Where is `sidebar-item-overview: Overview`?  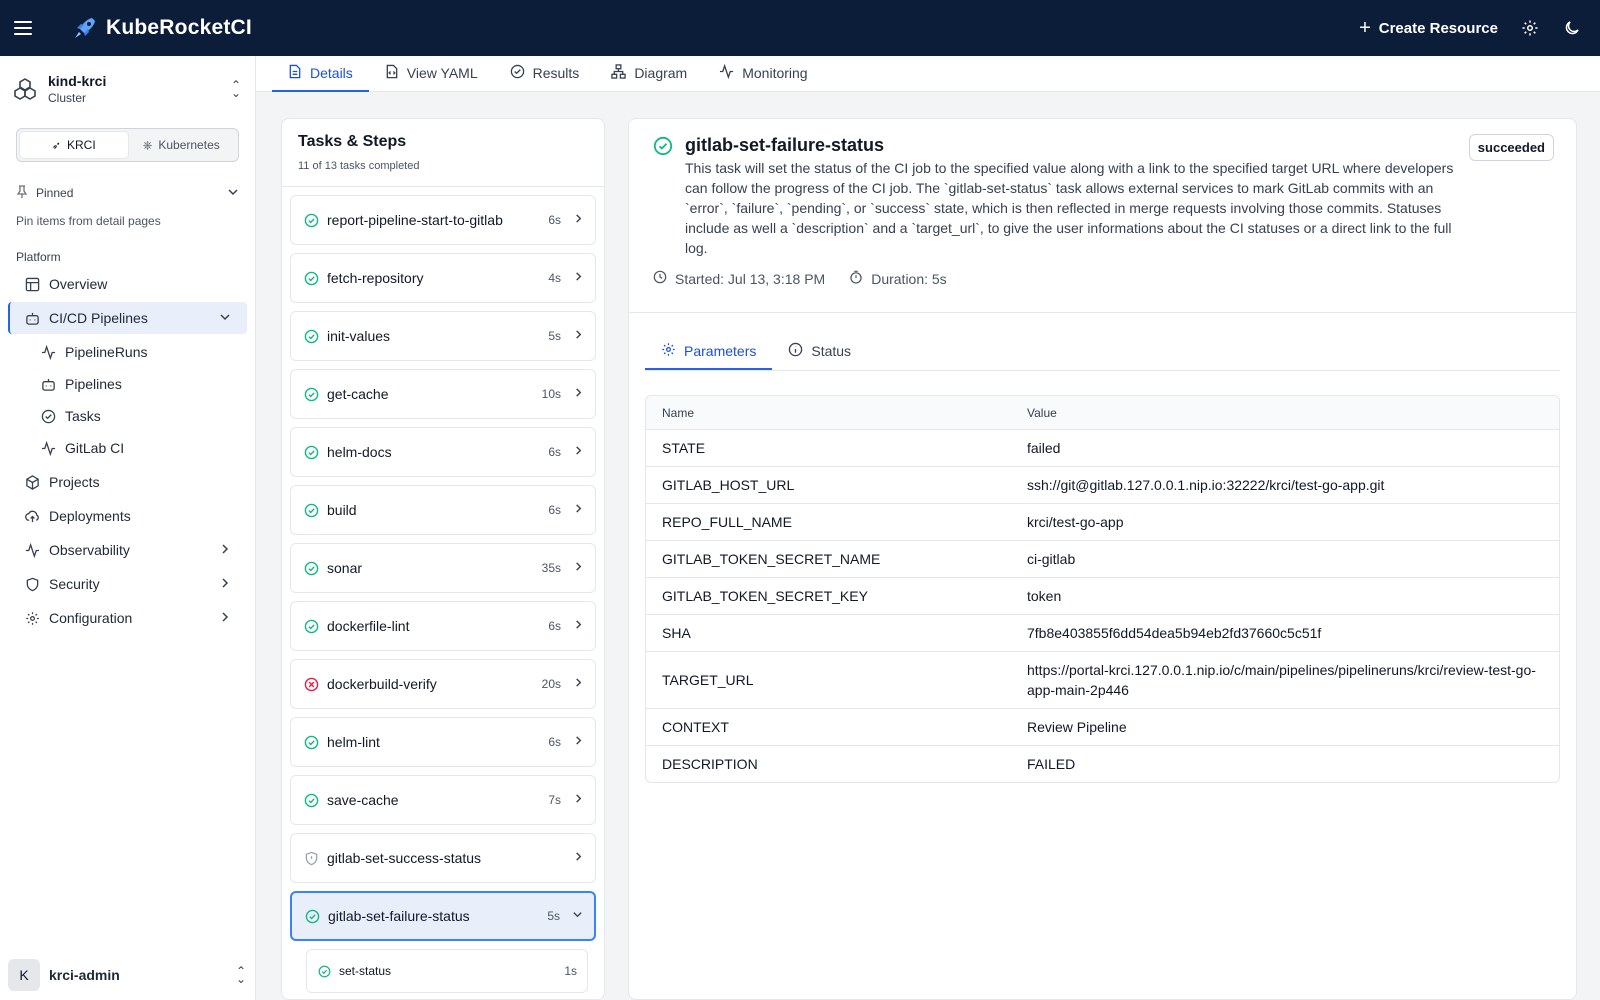
sidebar-item-overview: Overview is located at coordinates (127, 284).